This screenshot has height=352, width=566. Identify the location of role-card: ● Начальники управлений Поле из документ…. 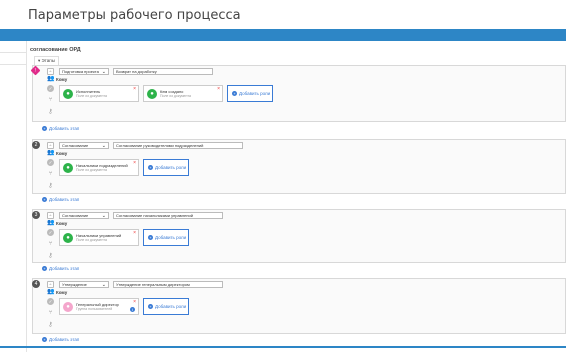
(99, 237).